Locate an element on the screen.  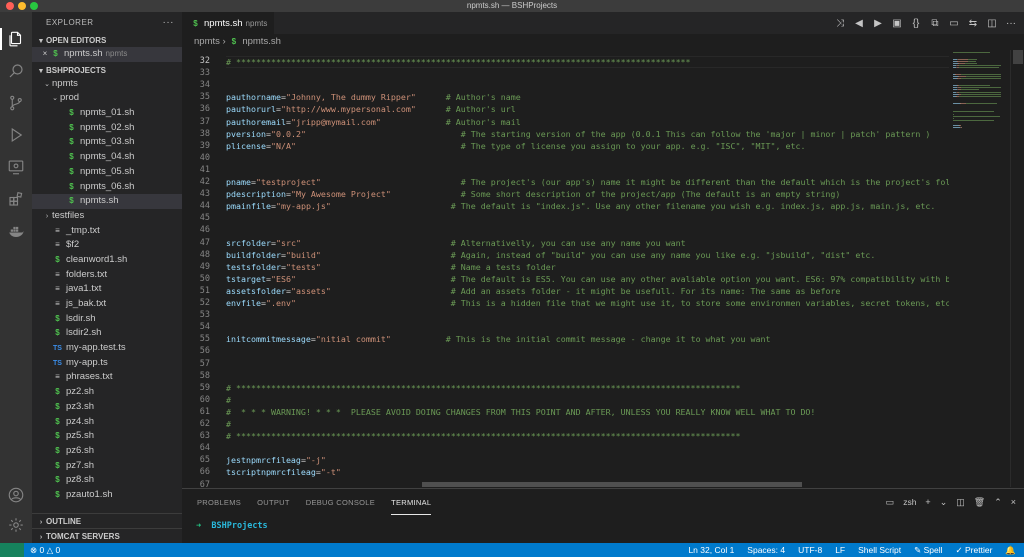
file-item: $ cleanword1.sh is located at coordinates (107, 260).